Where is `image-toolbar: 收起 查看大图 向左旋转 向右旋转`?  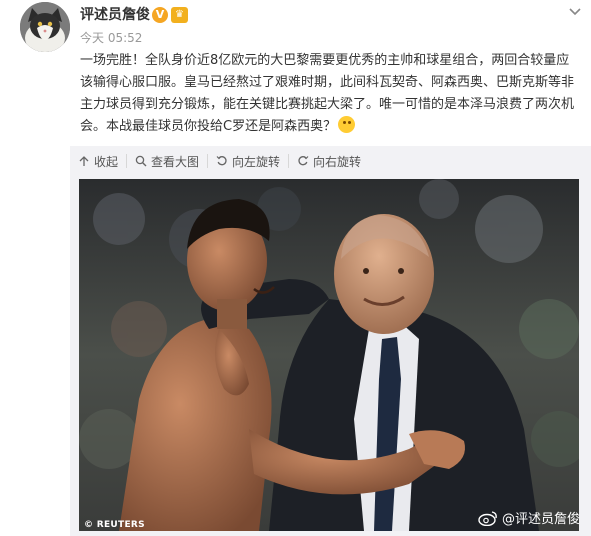 image-toolbar: 收起 查看大图 向左旋转 向右旋转 is located at coordinates (223, 161).